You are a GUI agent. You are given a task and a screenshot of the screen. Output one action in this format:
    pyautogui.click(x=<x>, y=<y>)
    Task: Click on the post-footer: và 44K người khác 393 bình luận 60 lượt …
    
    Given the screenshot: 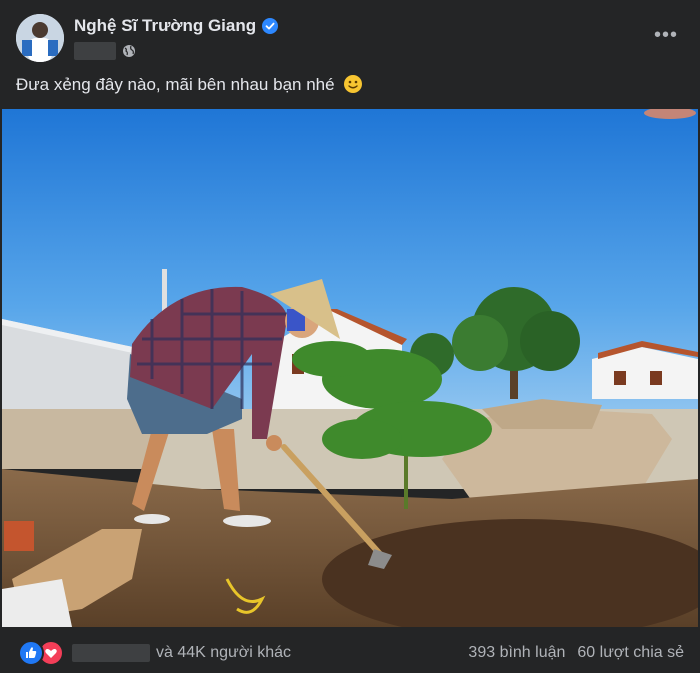 What is the action you would take?
    pyautogui.click(x=350, y=650)
    